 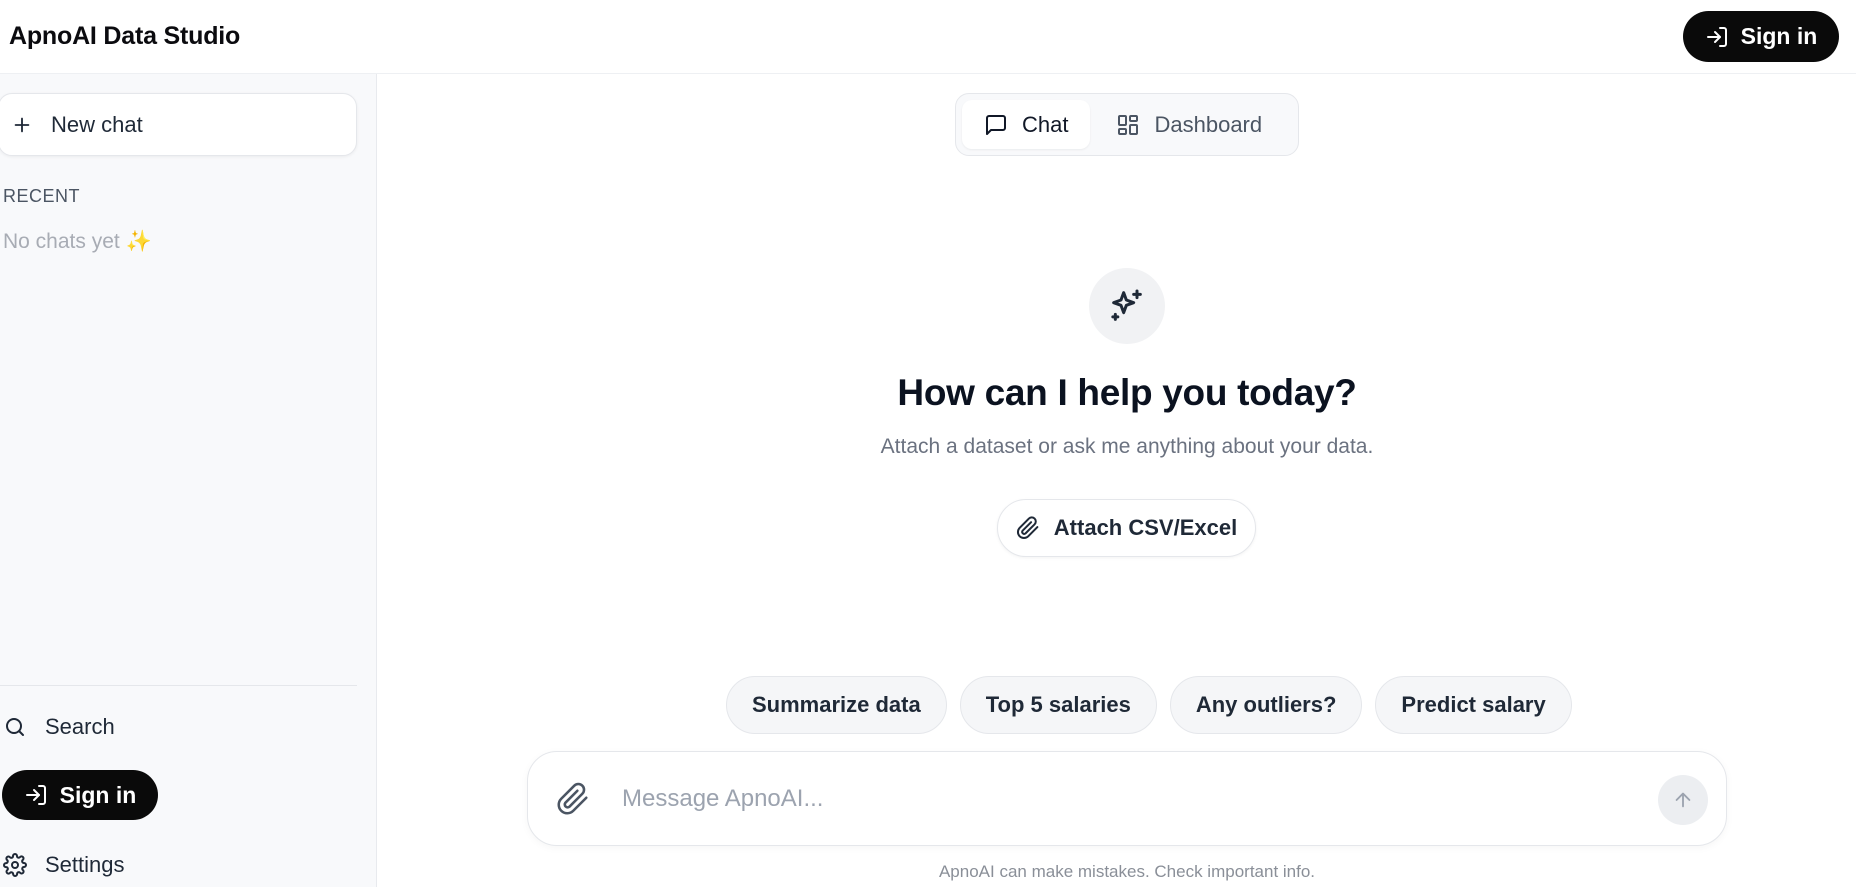 What do you see at coordinates (1127, 392) in the screenshot?
I see `hero-title: How can I help you today?` at bounding box center [1127, 392].